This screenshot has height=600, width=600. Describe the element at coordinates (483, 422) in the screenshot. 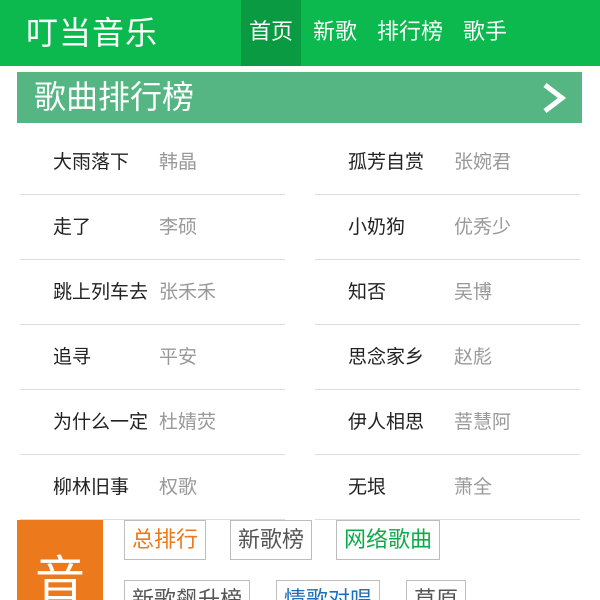

I see `song-artist: 菩慧阿` at that location.